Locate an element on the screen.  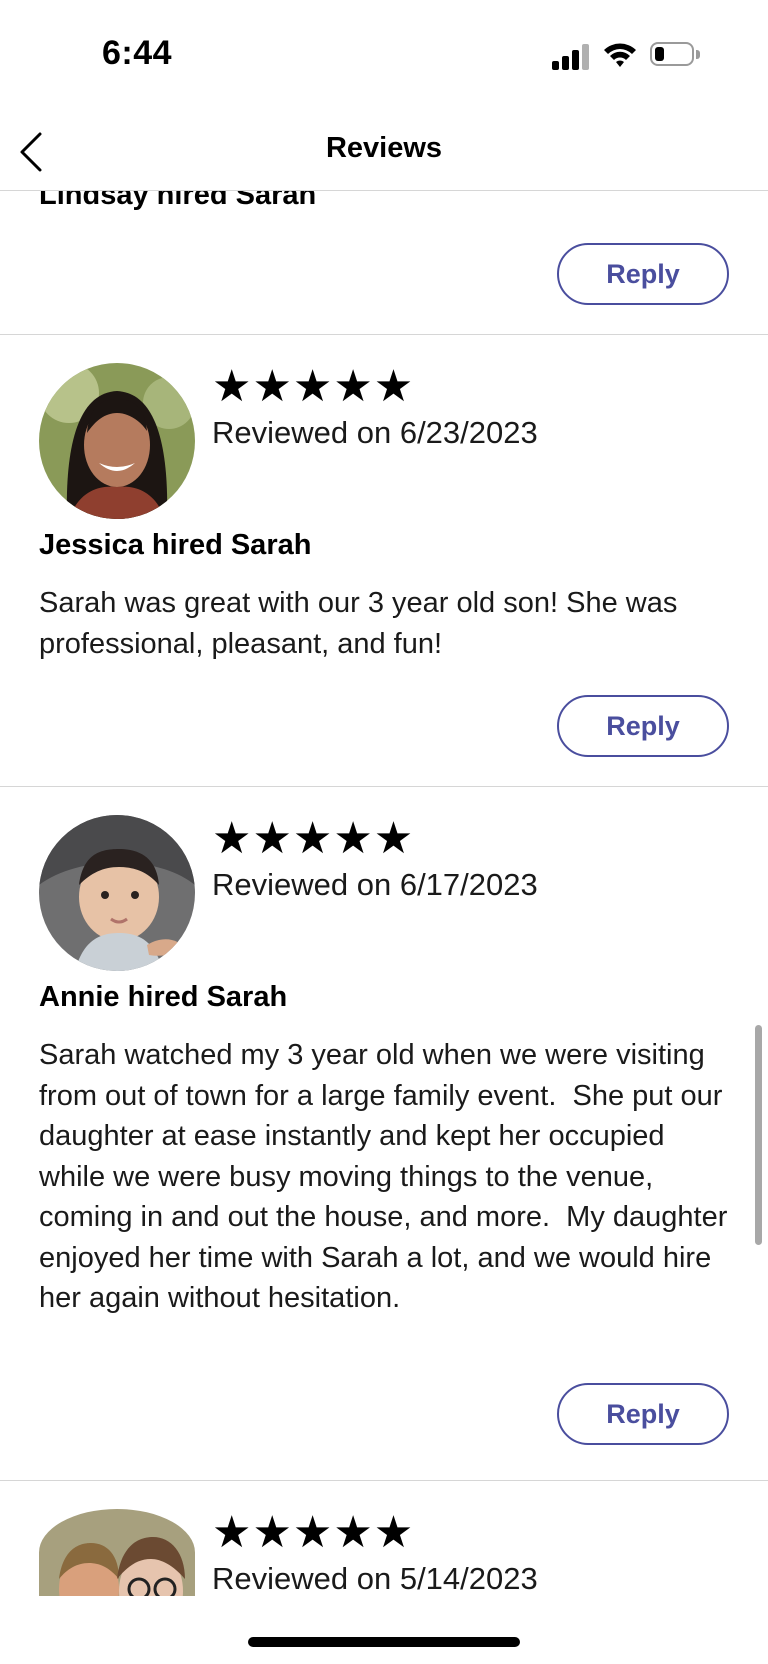
review-card: ★★★★★ Reviewed on 5/14/2023 is located at coordinates (384, 1538).